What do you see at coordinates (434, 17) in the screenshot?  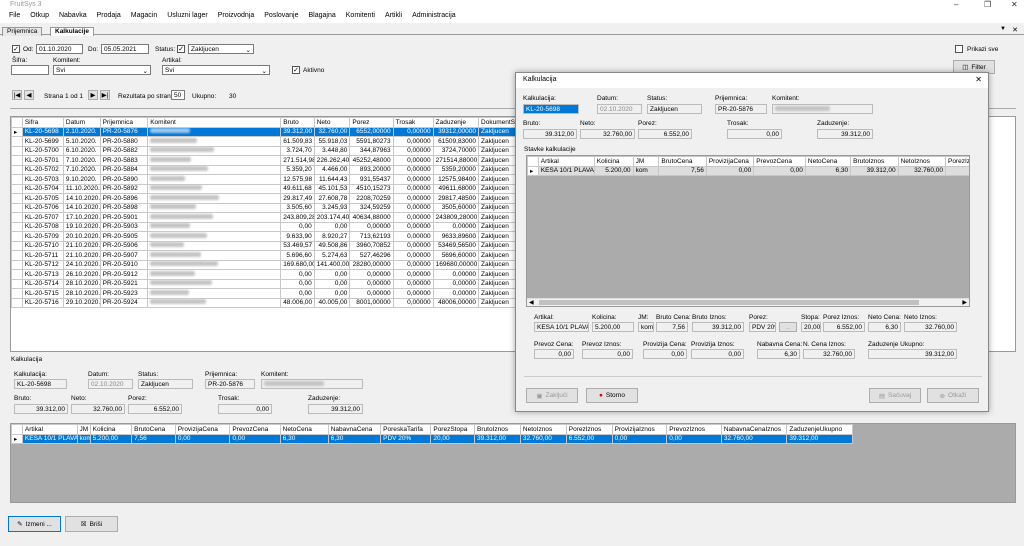 I see `menu-item-administracija: Administracija` at bounding box center [434, 17].